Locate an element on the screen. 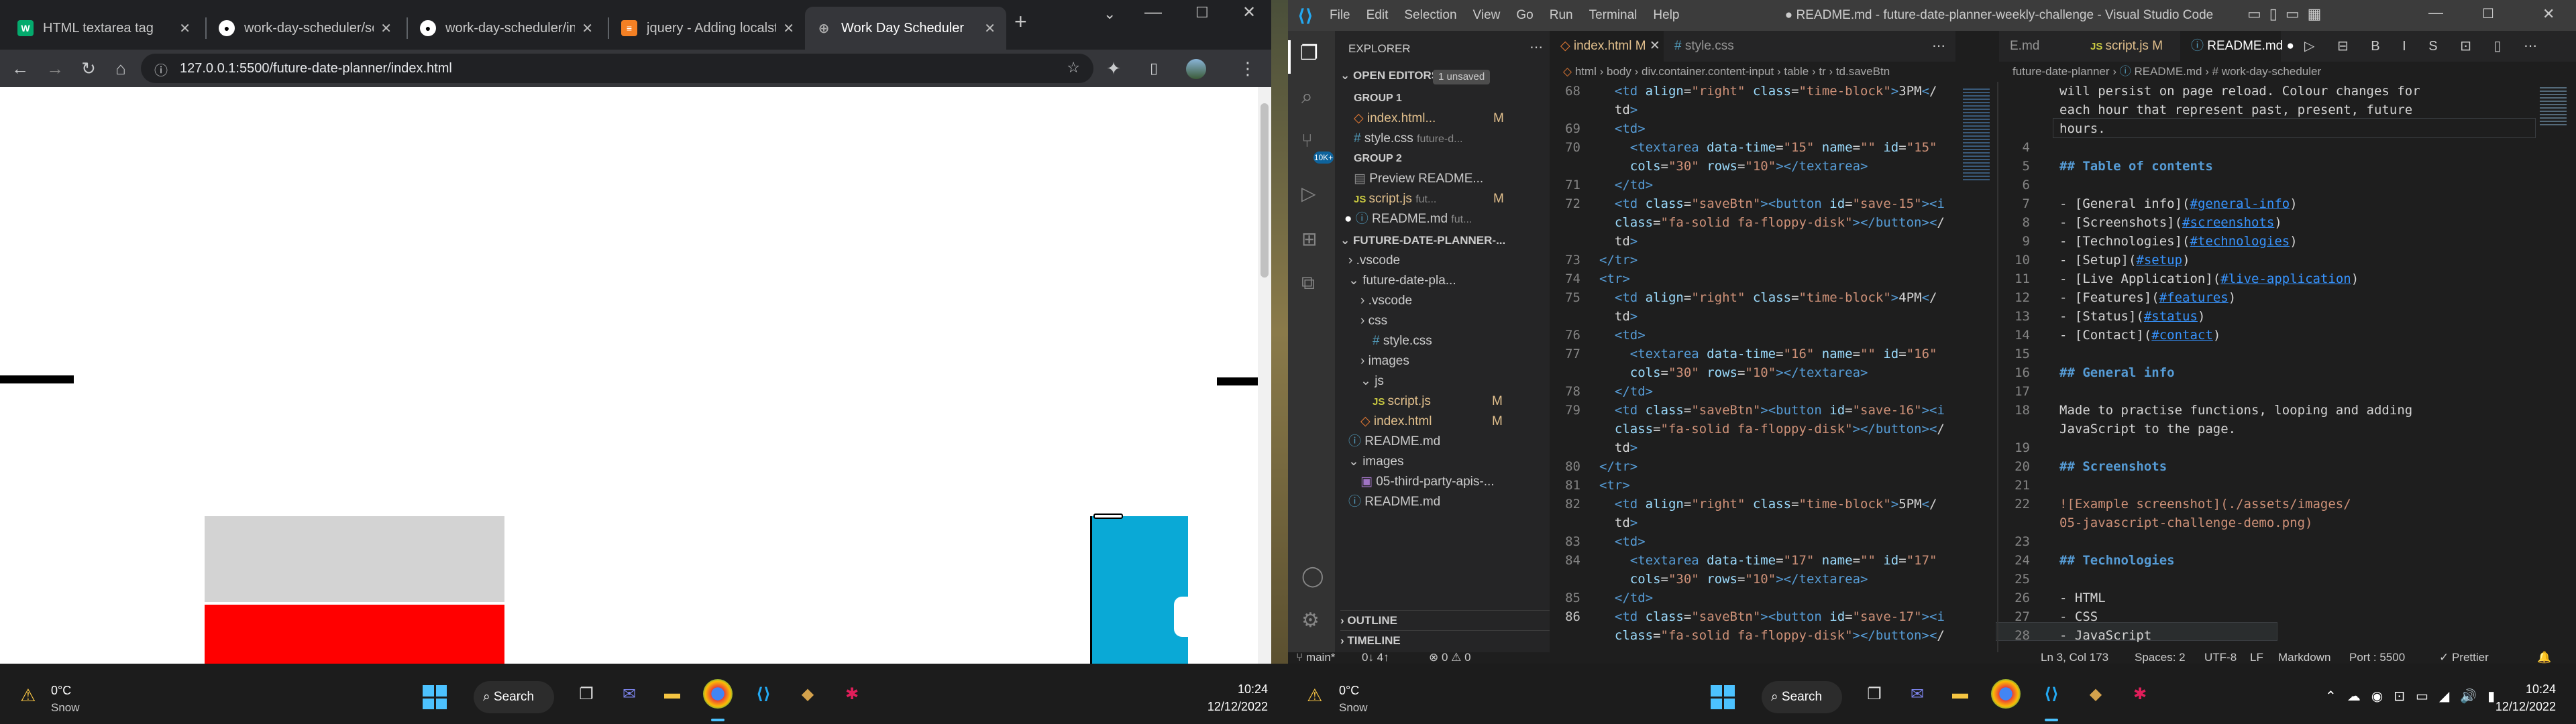 This screenshot has width=2576, height=724. taskbar-search: ⌕ Search is located at coordinates (1802, 697).